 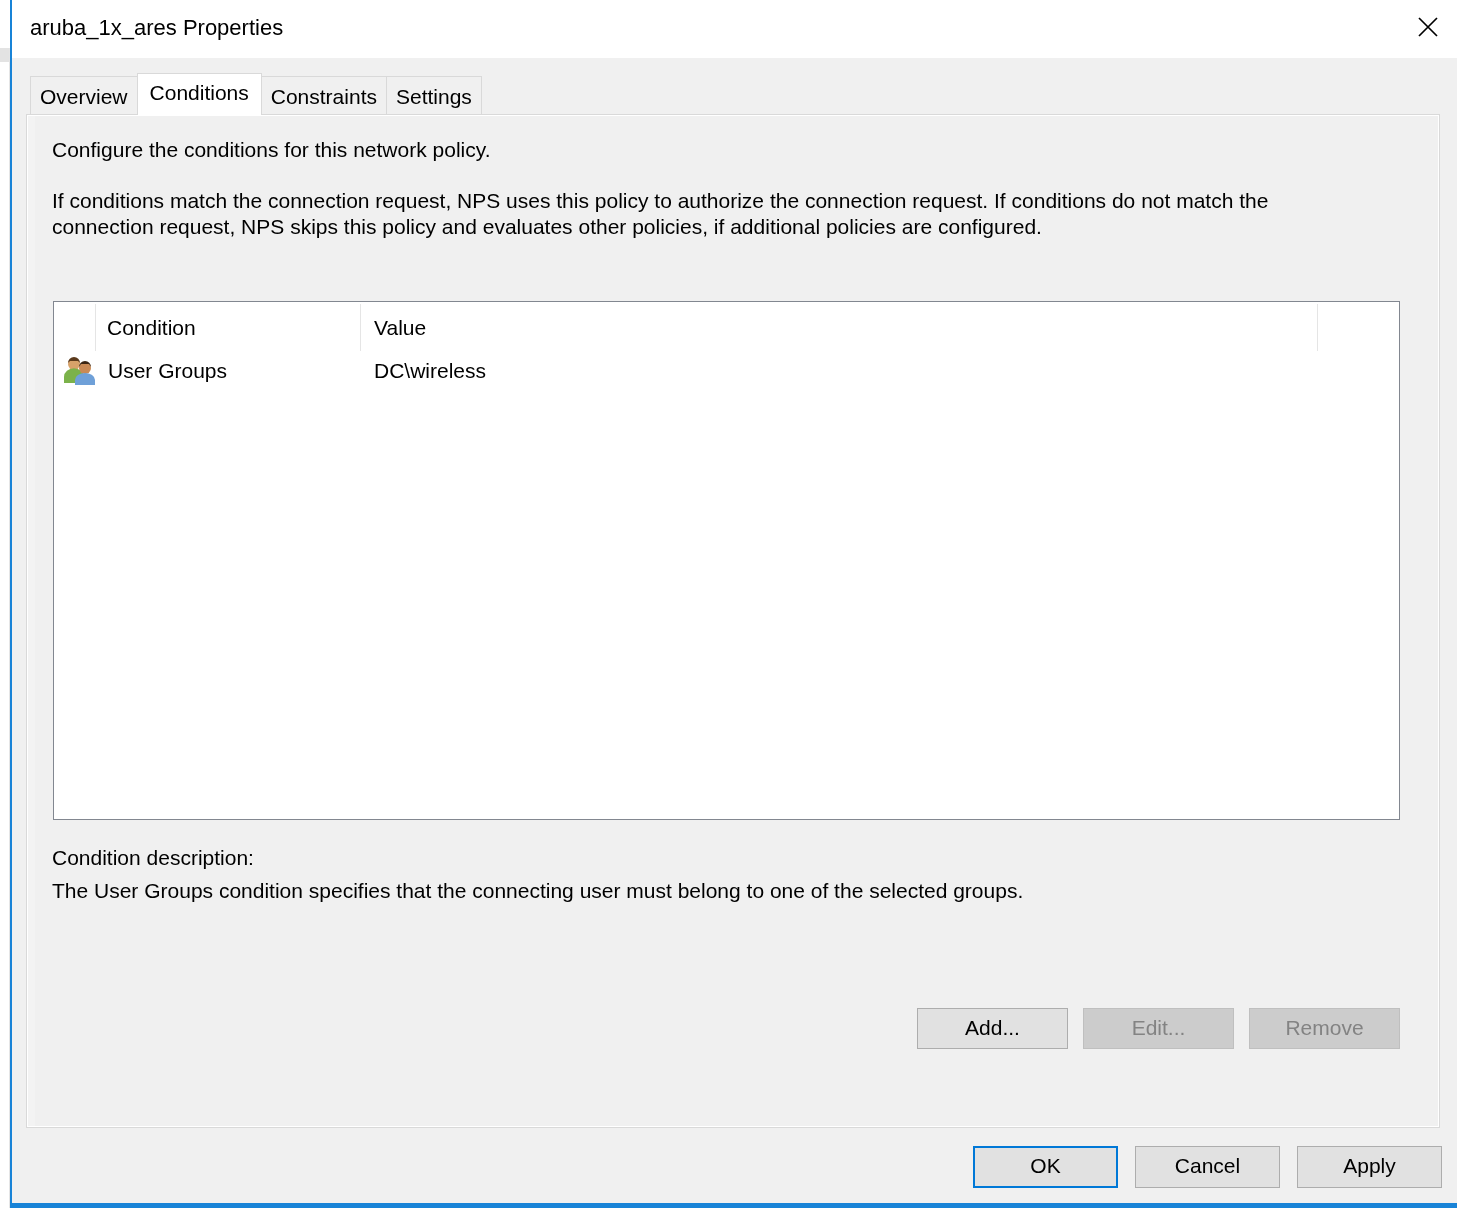 I want to click on tab: Overview, so click(x=84, y=95).